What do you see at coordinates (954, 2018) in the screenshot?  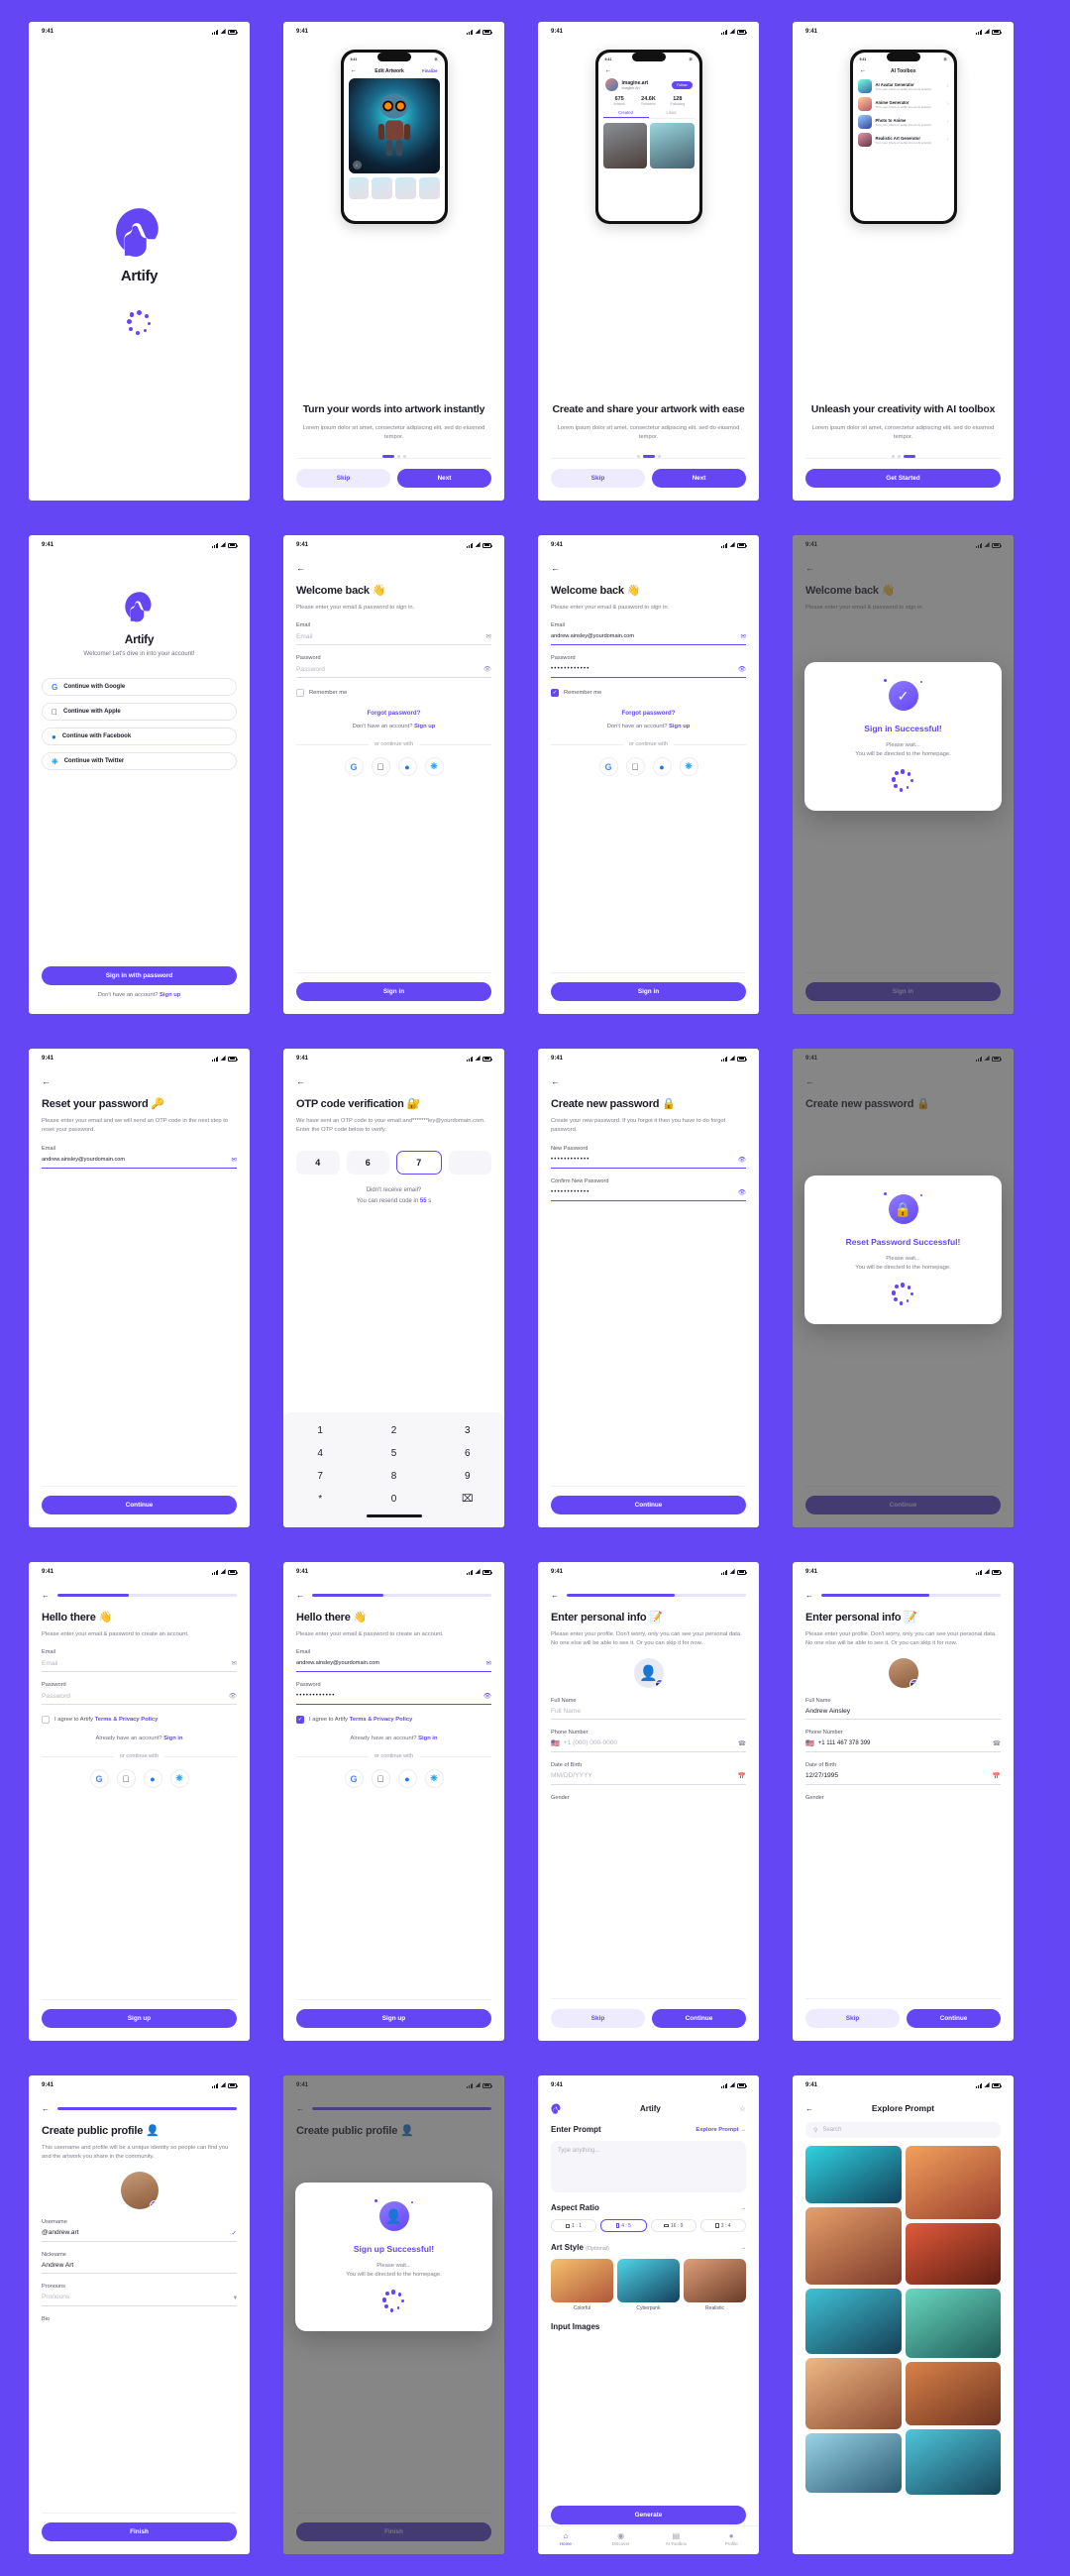 I see `continue-button: Continue` at bounding box center [954, 2018].